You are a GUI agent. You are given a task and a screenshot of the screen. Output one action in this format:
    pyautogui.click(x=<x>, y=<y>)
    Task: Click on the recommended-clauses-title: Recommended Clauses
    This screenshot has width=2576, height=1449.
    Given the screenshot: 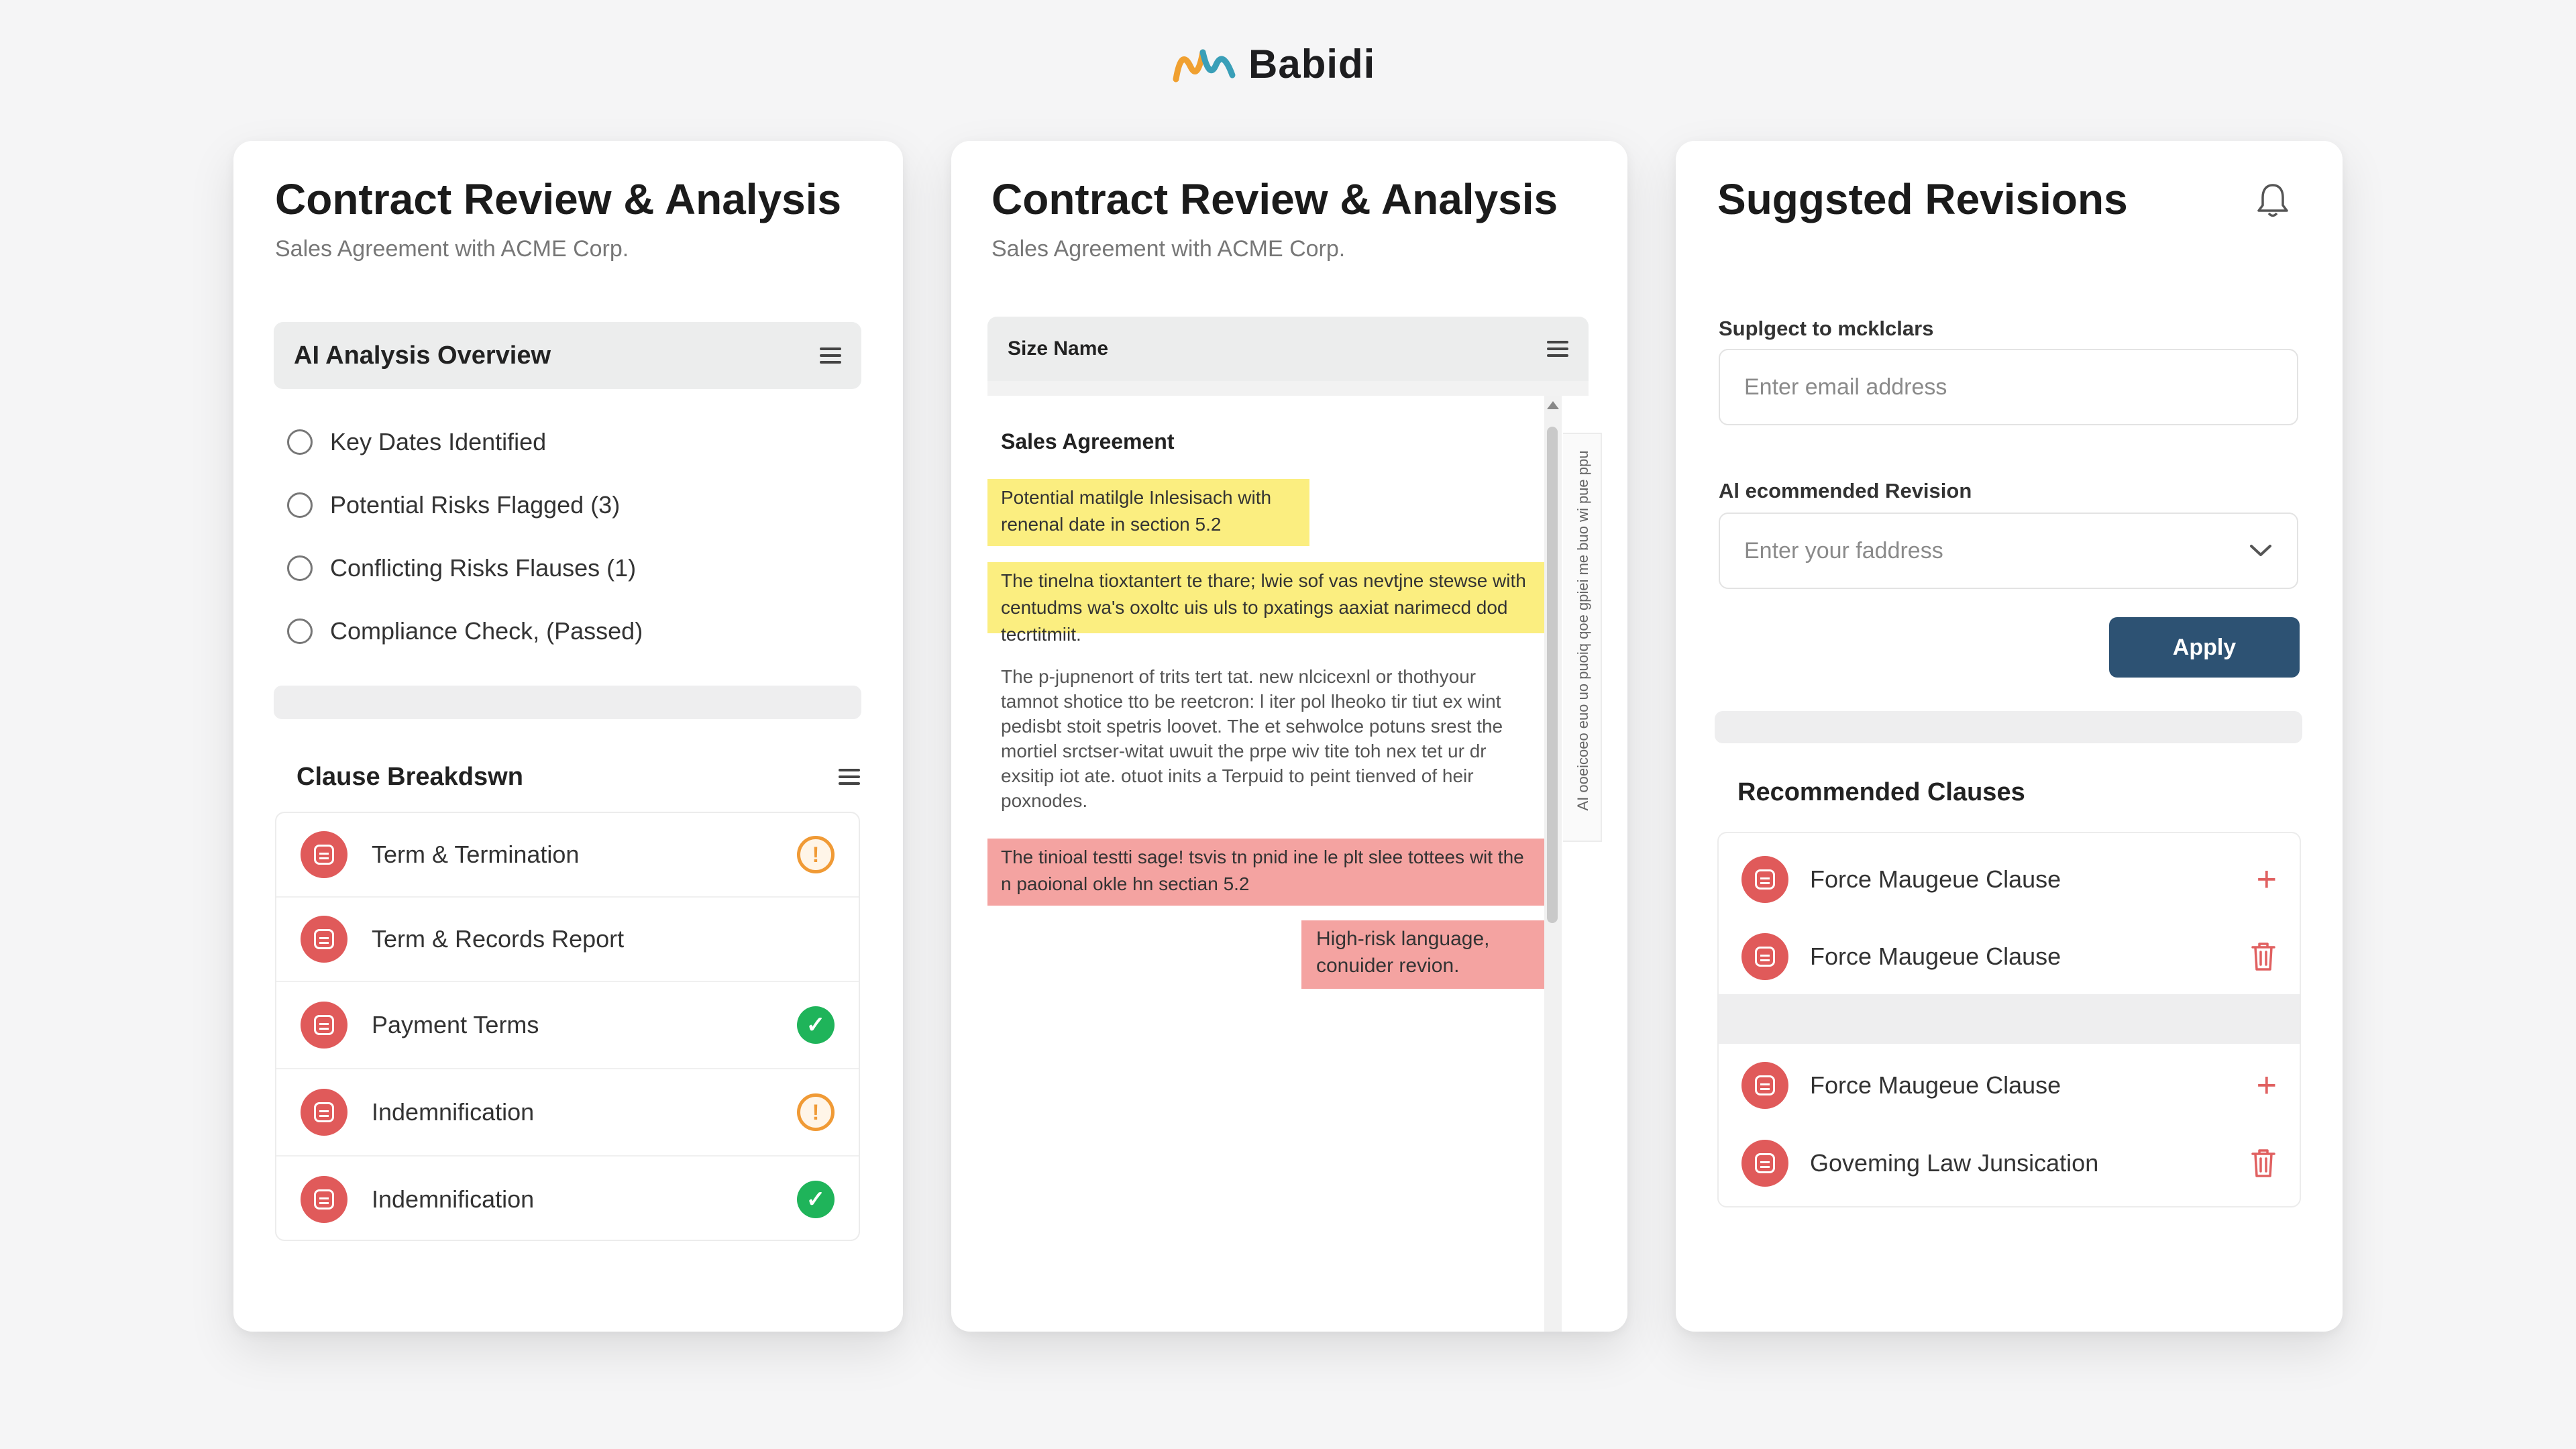 What is the action you would take?
    pyautogui.click(x=1881, y=792)
    